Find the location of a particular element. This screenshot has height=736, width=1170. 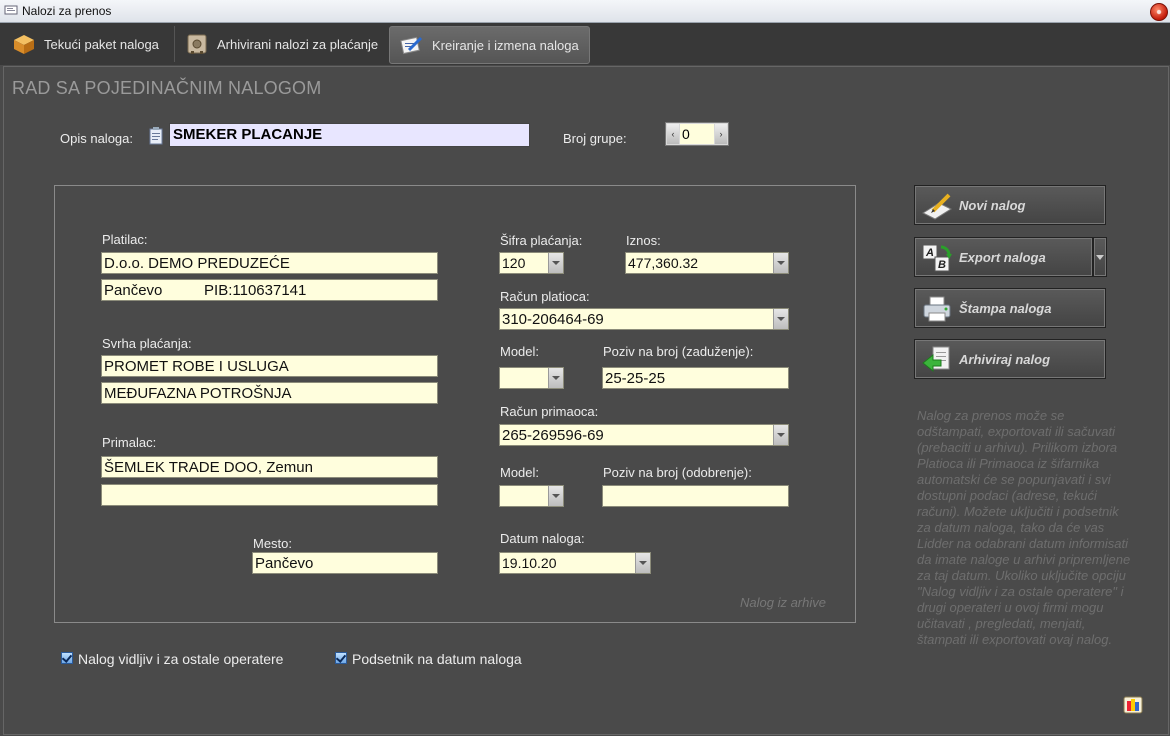

tab-create-edit-order: Kreiranje i izmena naloga is located at coordinates (489, 45).